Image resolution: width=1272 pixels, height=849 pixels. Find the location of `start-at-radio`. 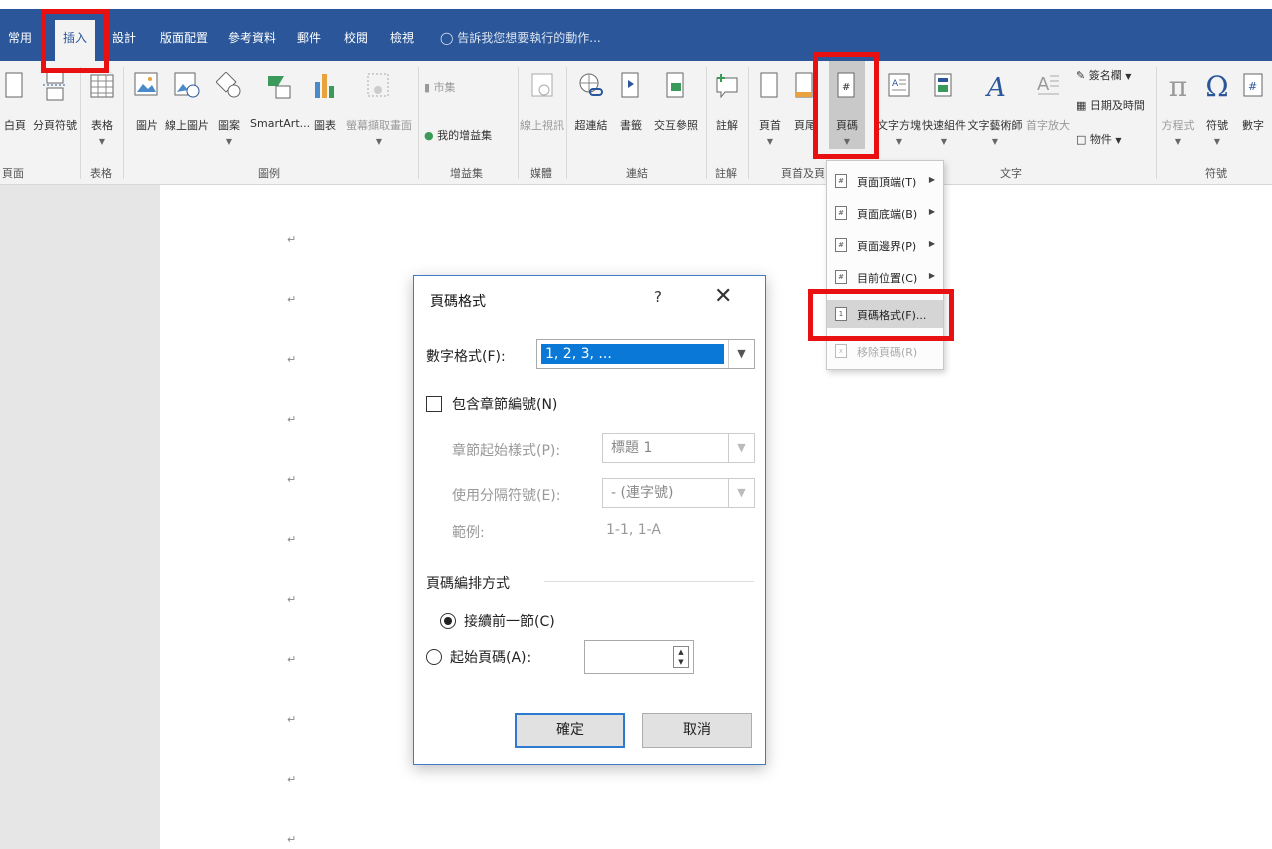

start-at-radio is located at coordinates (434, 657).